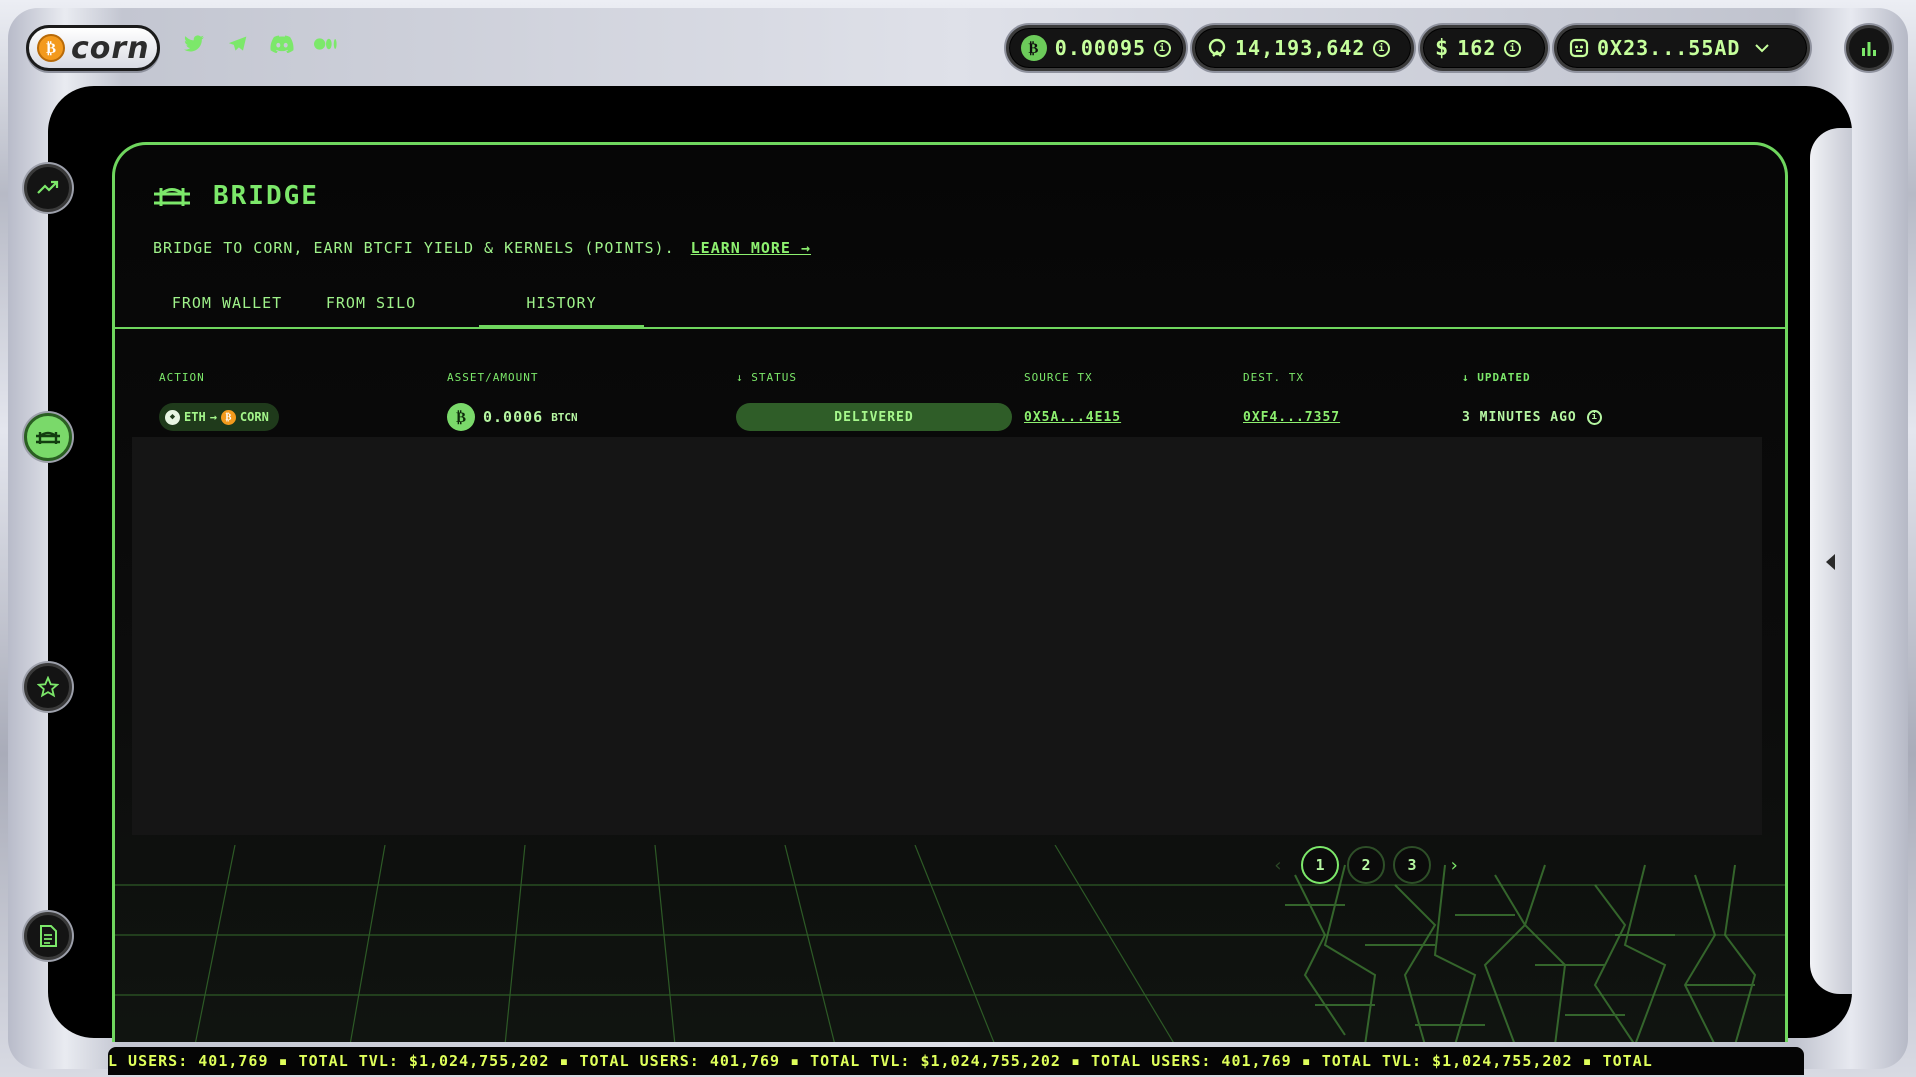 The width and height of the screenshot is (1916, 1077). I want to click on source-tx-cell: 0X5A...4E15, so click(1072, 417).